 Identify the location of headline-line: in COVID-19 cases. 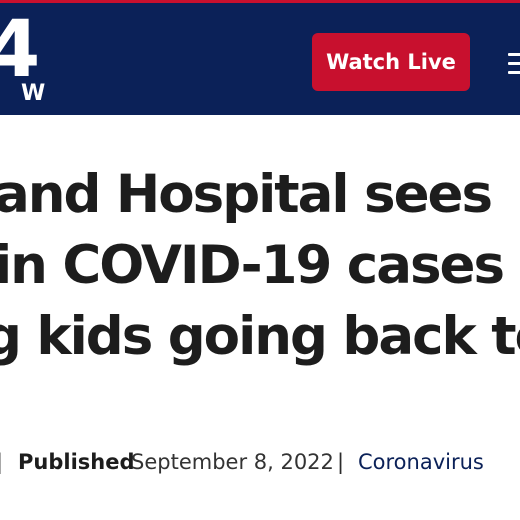
(252, 265).